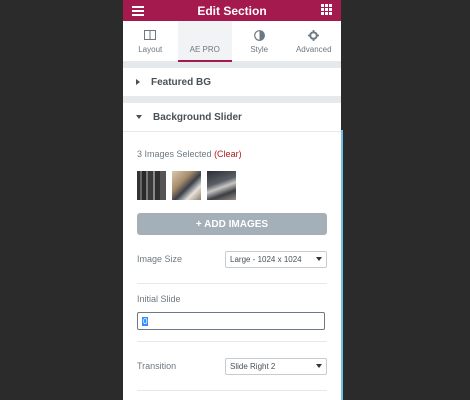 This screenshot has width=470, height=400. What do you see at coordinates (259, 49) in the screenshot?
I see `tab-label: Style` at bounding box center [259, 49].